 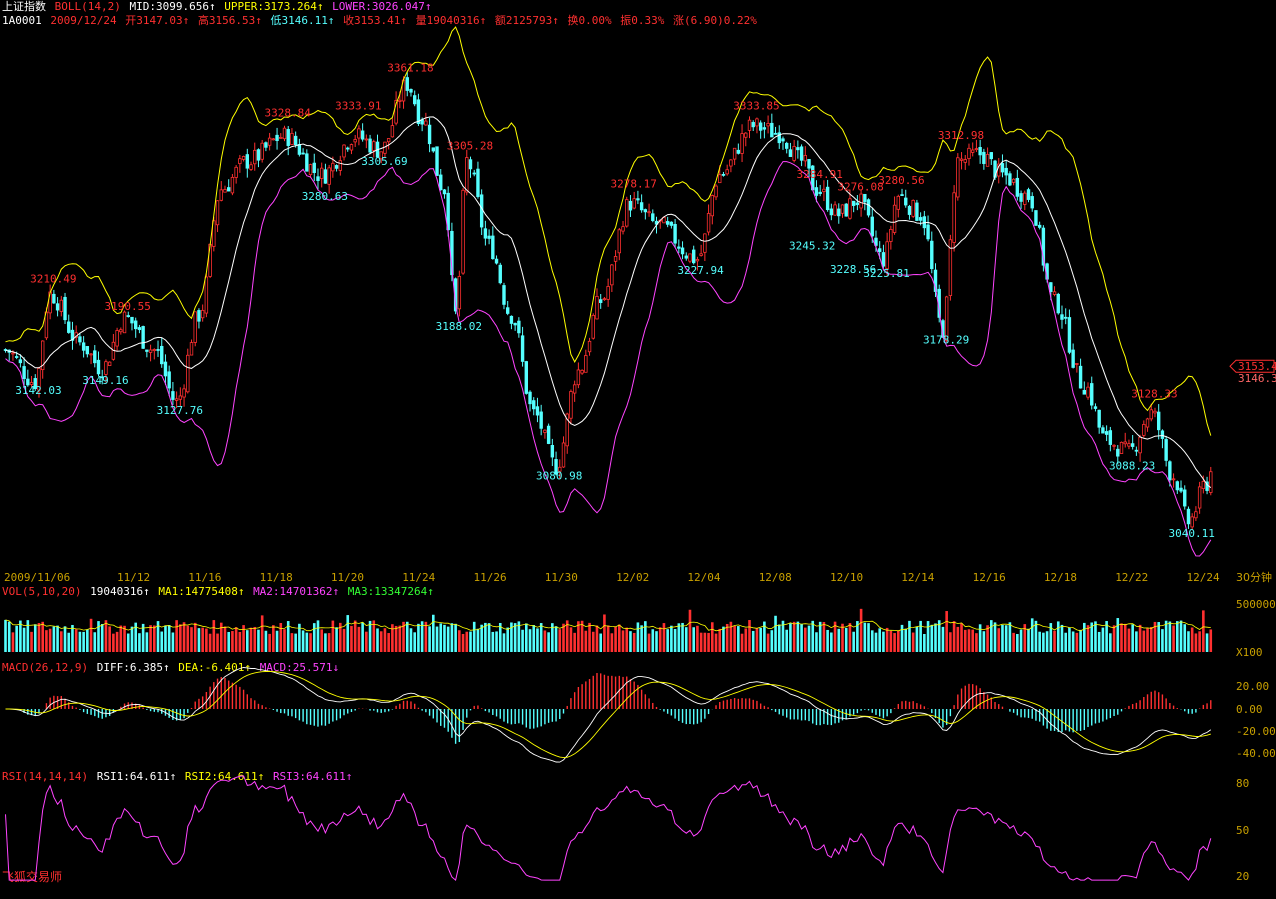 I want to click on macd-panel, so click(x=608, y=715).